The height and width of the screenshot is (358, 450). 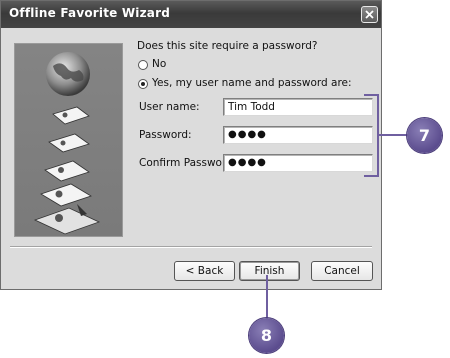 I want to click on fields-callout-bracket, so click(x=371, y=135).